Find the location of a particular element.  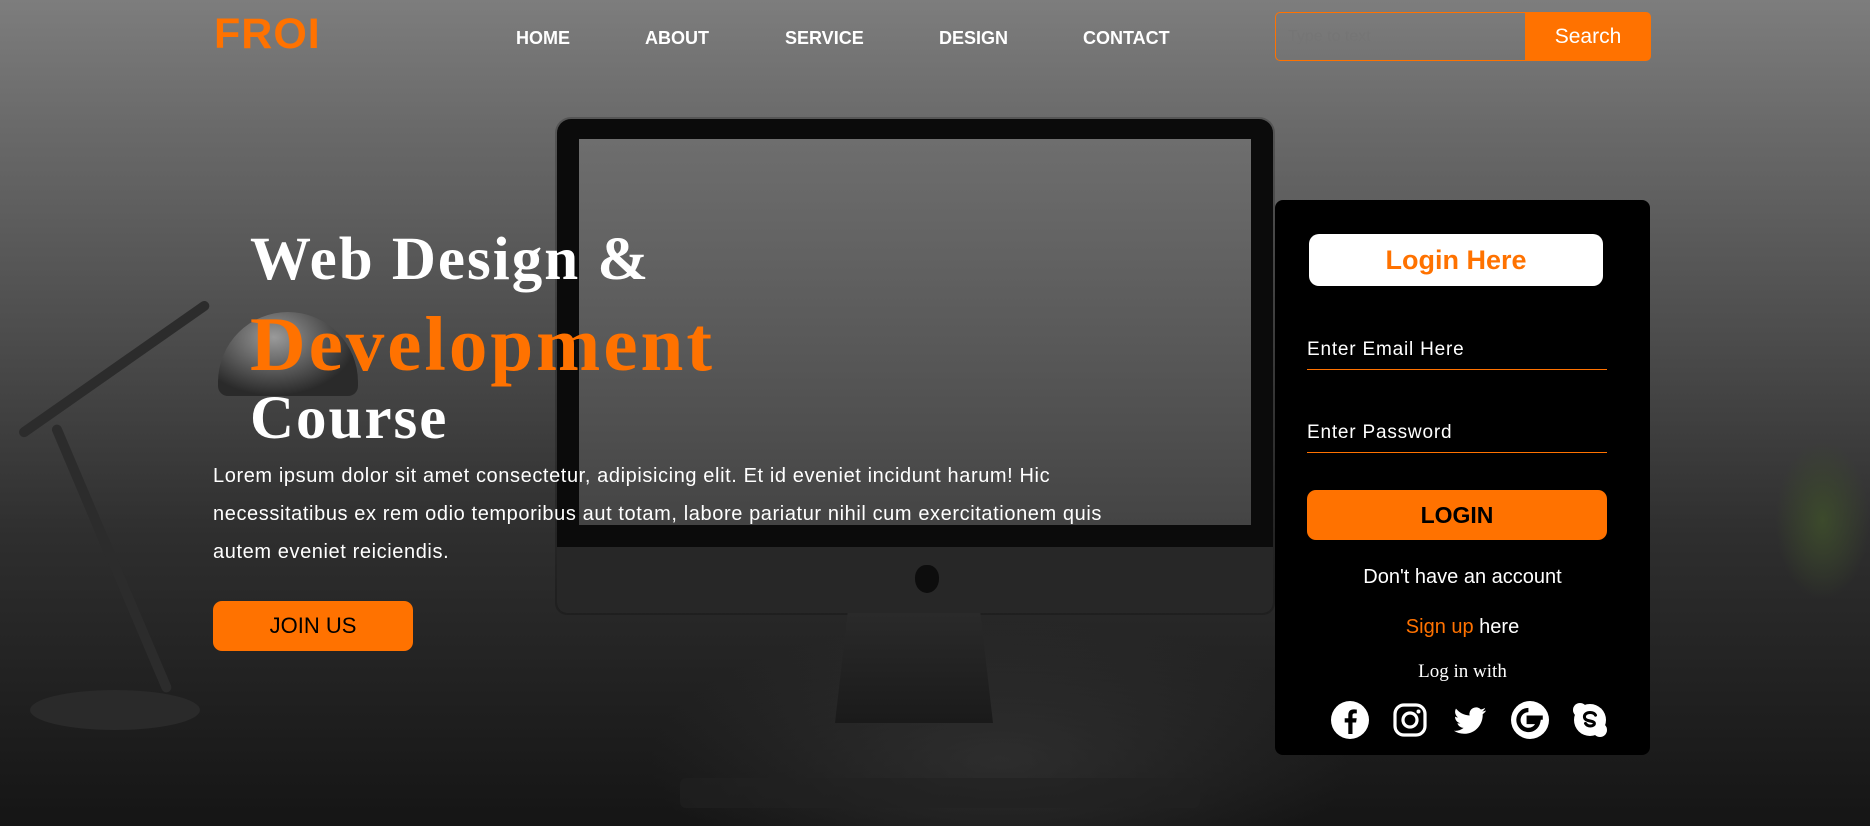

instagram-icon is located at coordinates (1410, 720).